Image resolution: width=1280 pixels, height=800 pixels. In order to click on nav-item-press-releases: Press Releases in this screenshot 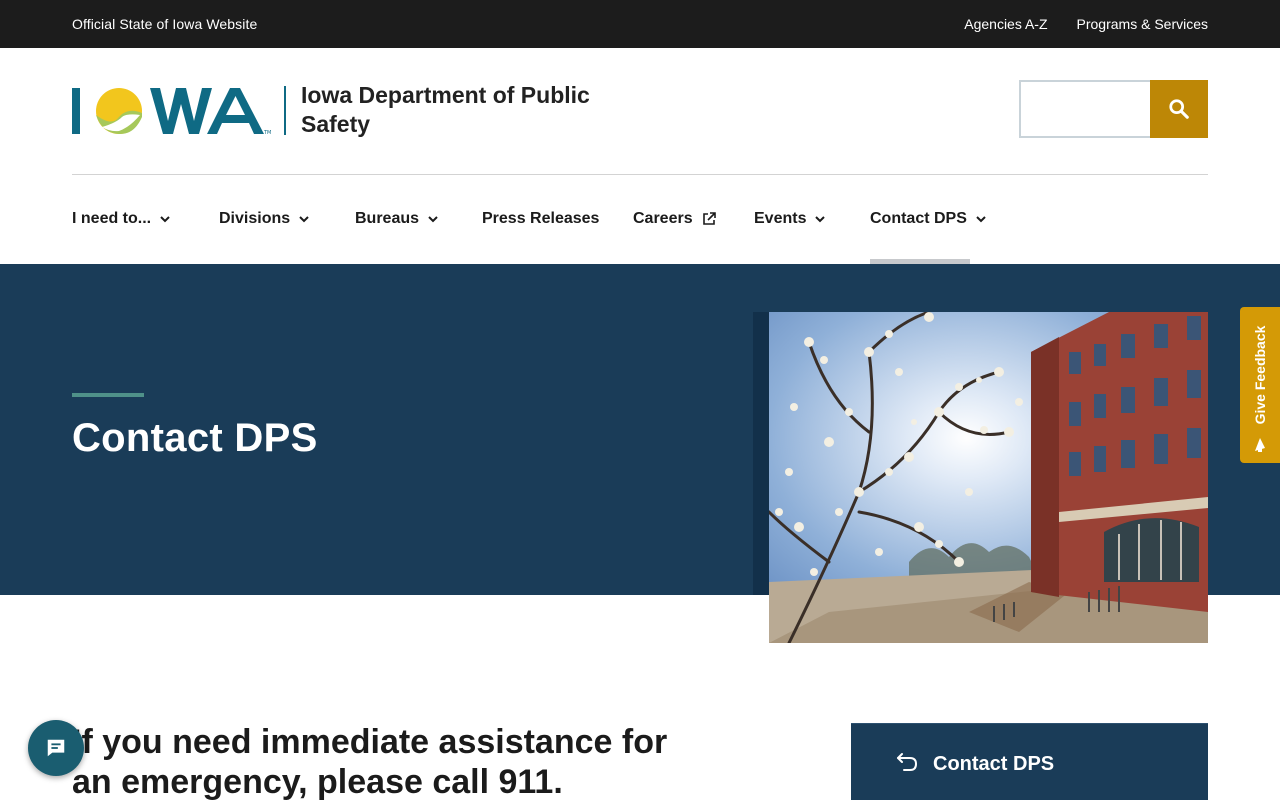, I will do `click(540, 219)`.